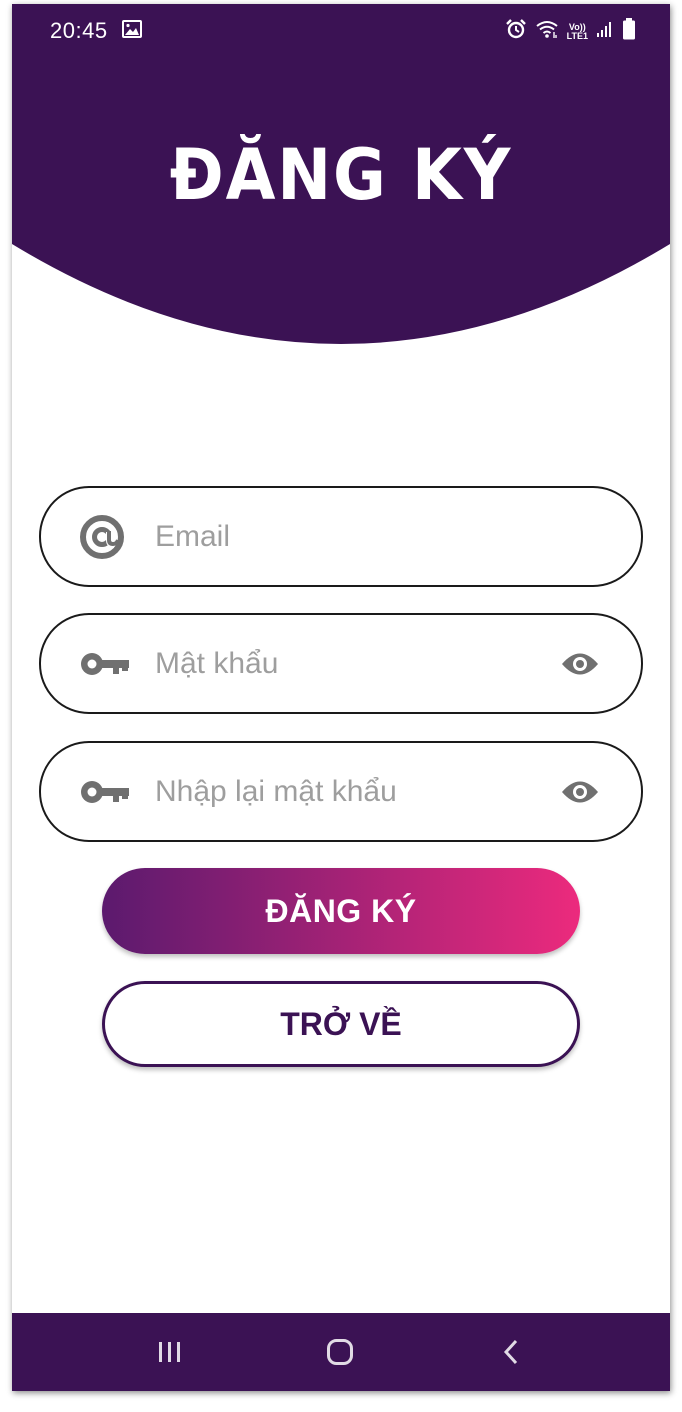 The image size is (682, 1412). What do you see at coordinates (341, 30) in the screenshot?
I see `status-bar: 20:45 Vo)) LTE1` at bounding box center [341, 30].